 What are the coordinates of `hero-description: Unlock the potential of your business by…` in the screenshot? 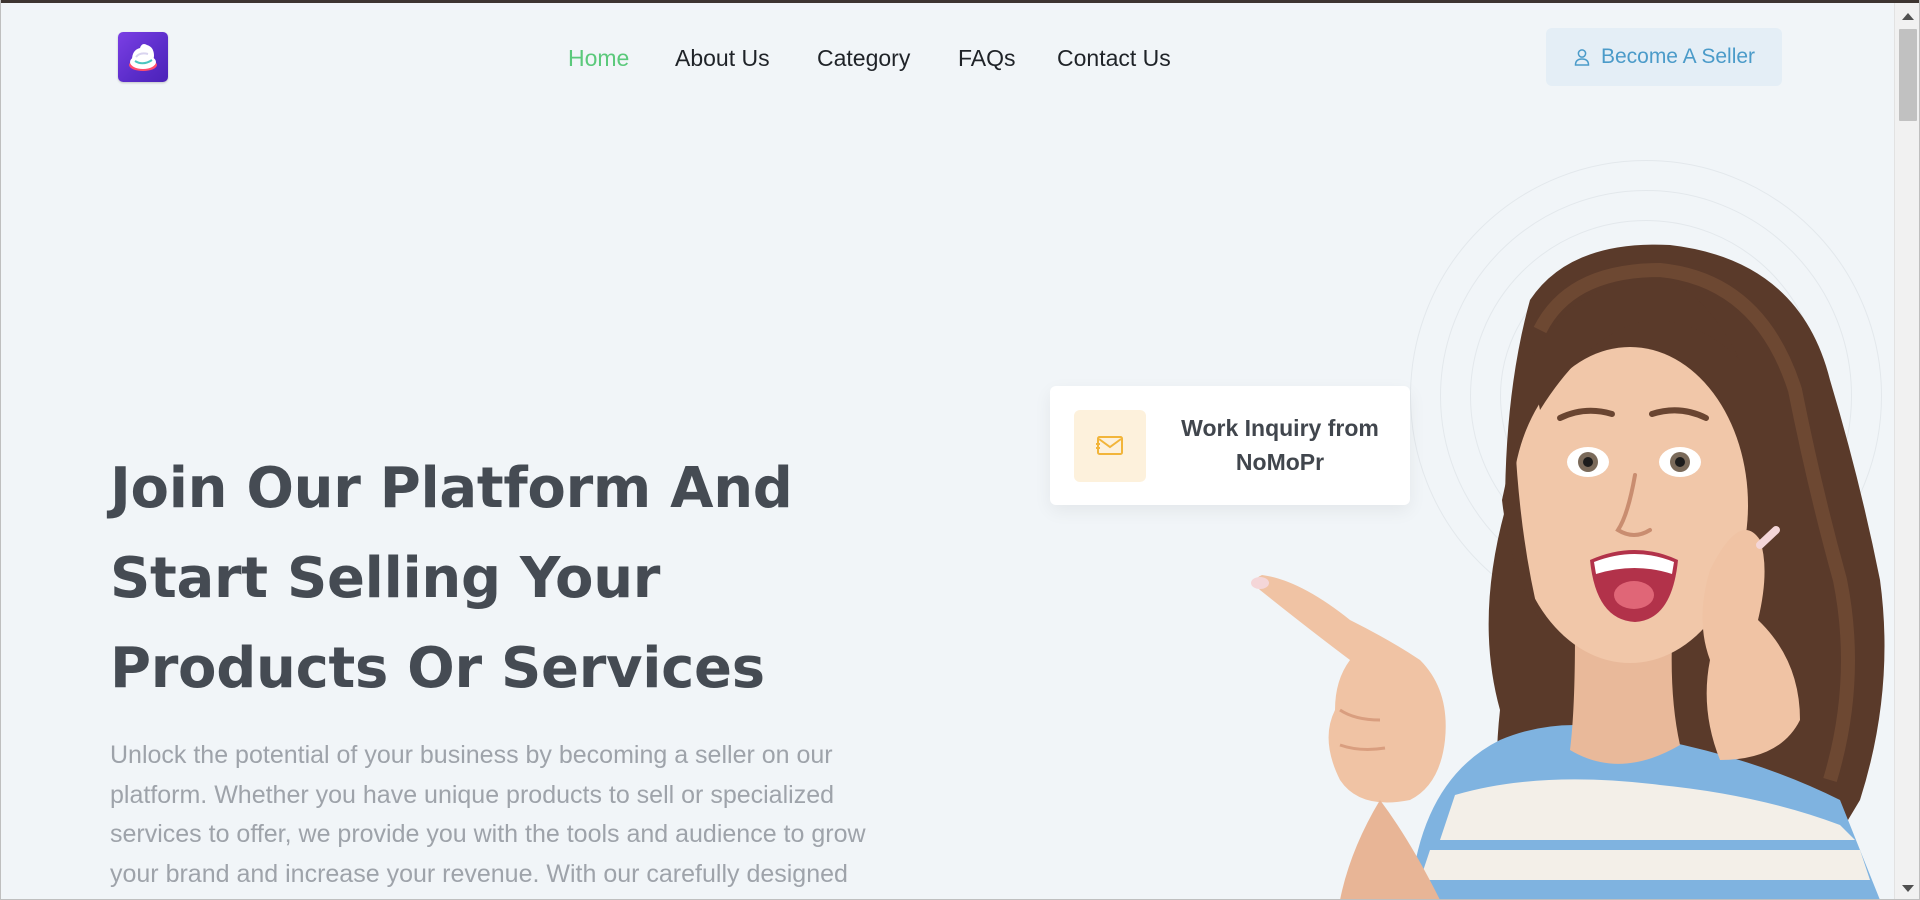 It's located at (488, 814).